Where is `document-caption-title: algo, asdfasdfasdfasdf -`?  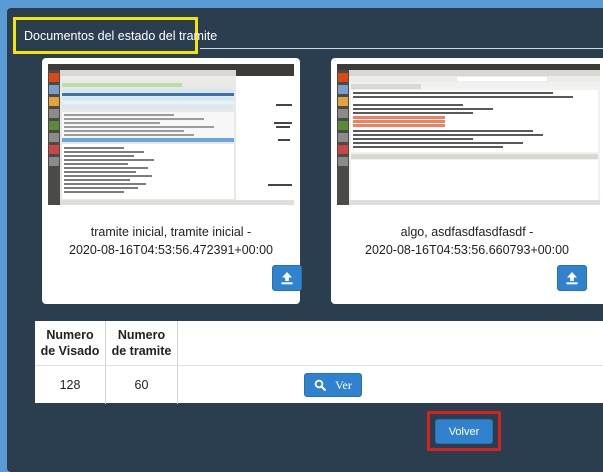 document-caption-title: algo, asdfasdfasdfasdf - is located at coordinates (467, 232).